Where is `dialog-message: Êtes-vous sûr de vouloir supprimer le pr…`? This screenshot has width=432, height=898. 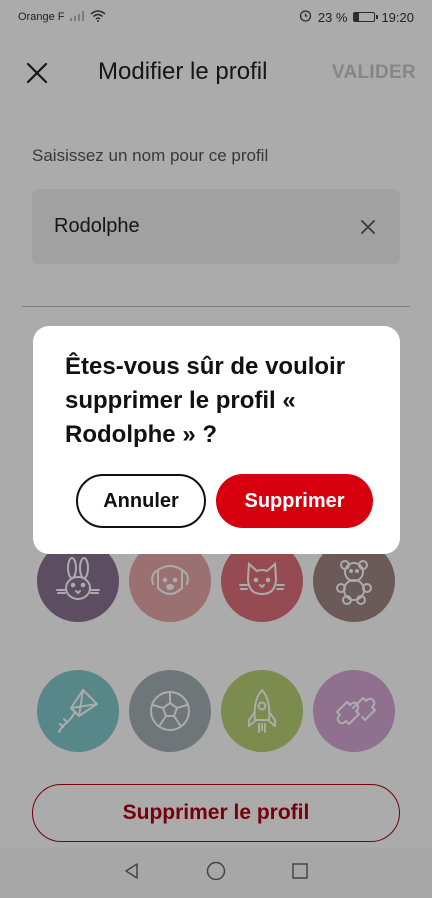
dialog-message: Êtes-vous sûr de vouloir supprimer le pr… is located at coordinates (205, 400).